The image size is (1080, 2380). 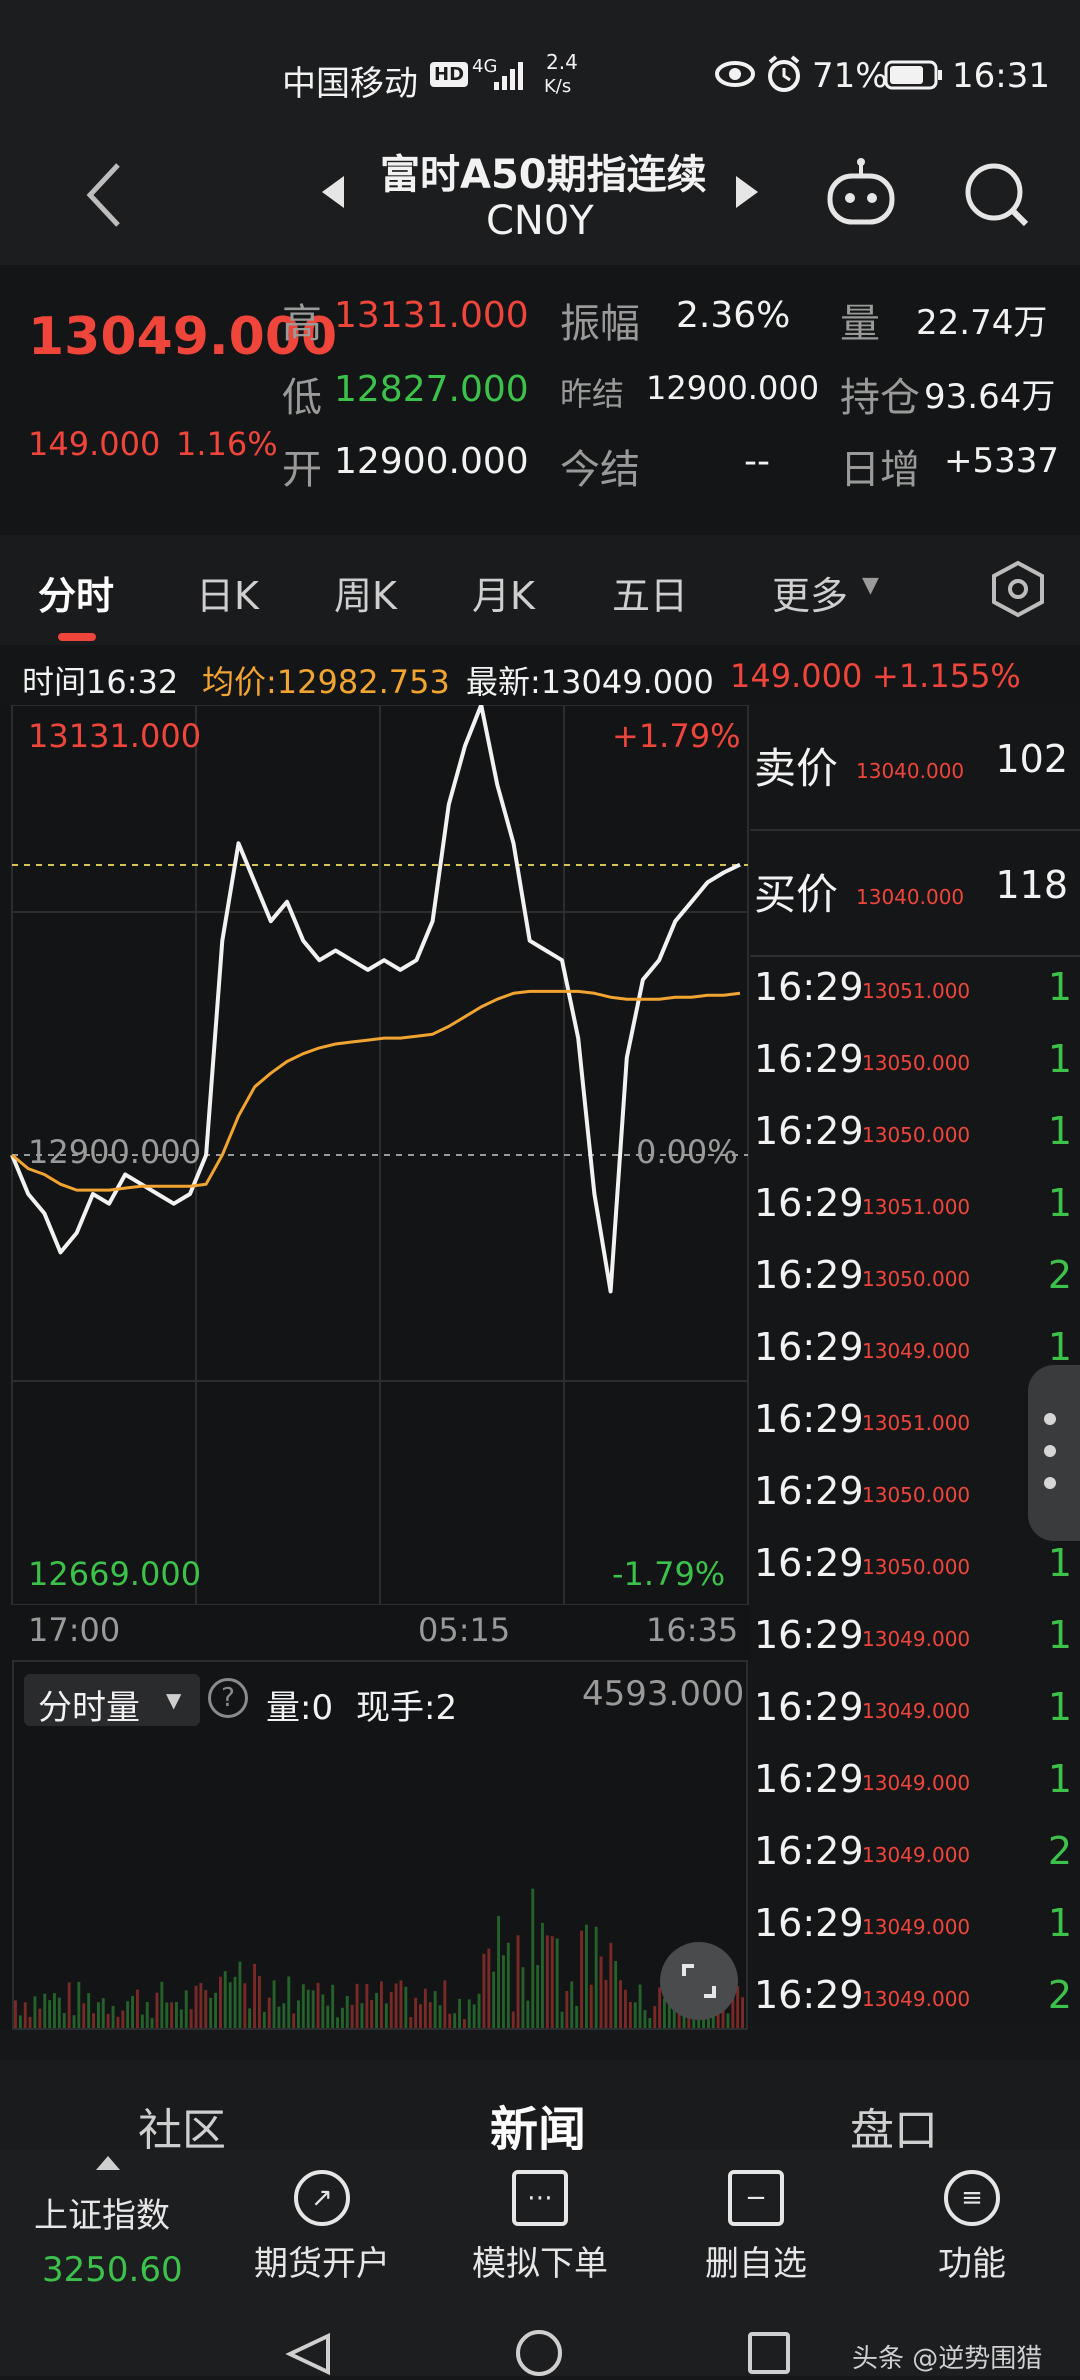 I want to click on prev-settle-value: 12900.000, so click(x=733, y=388).